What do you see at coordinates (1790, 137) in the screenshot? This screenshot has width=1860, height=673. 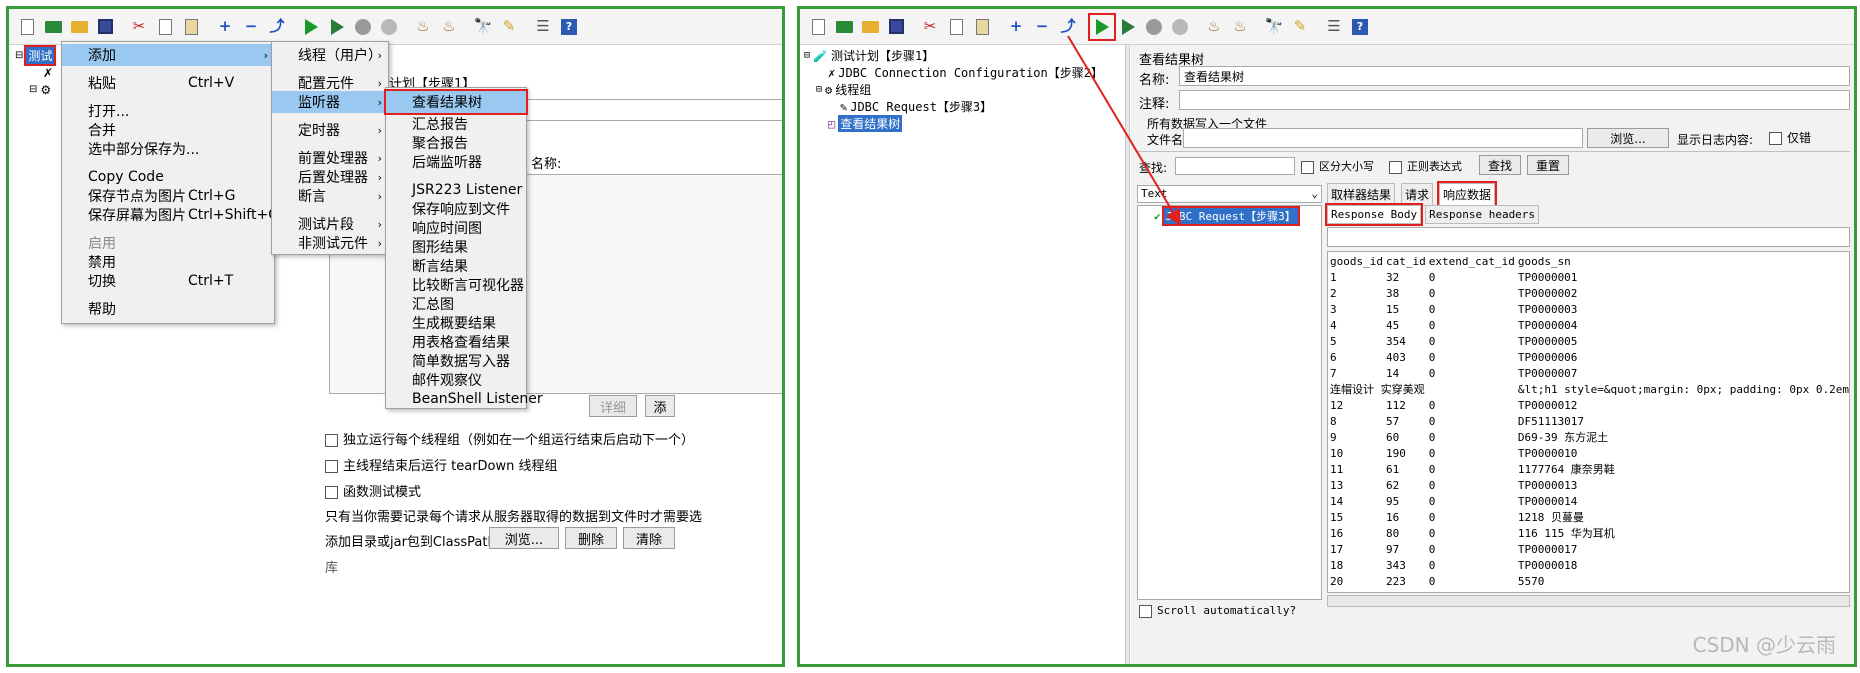 I see `errors-only-option: 仅错` at bounding box center [1790, 137].